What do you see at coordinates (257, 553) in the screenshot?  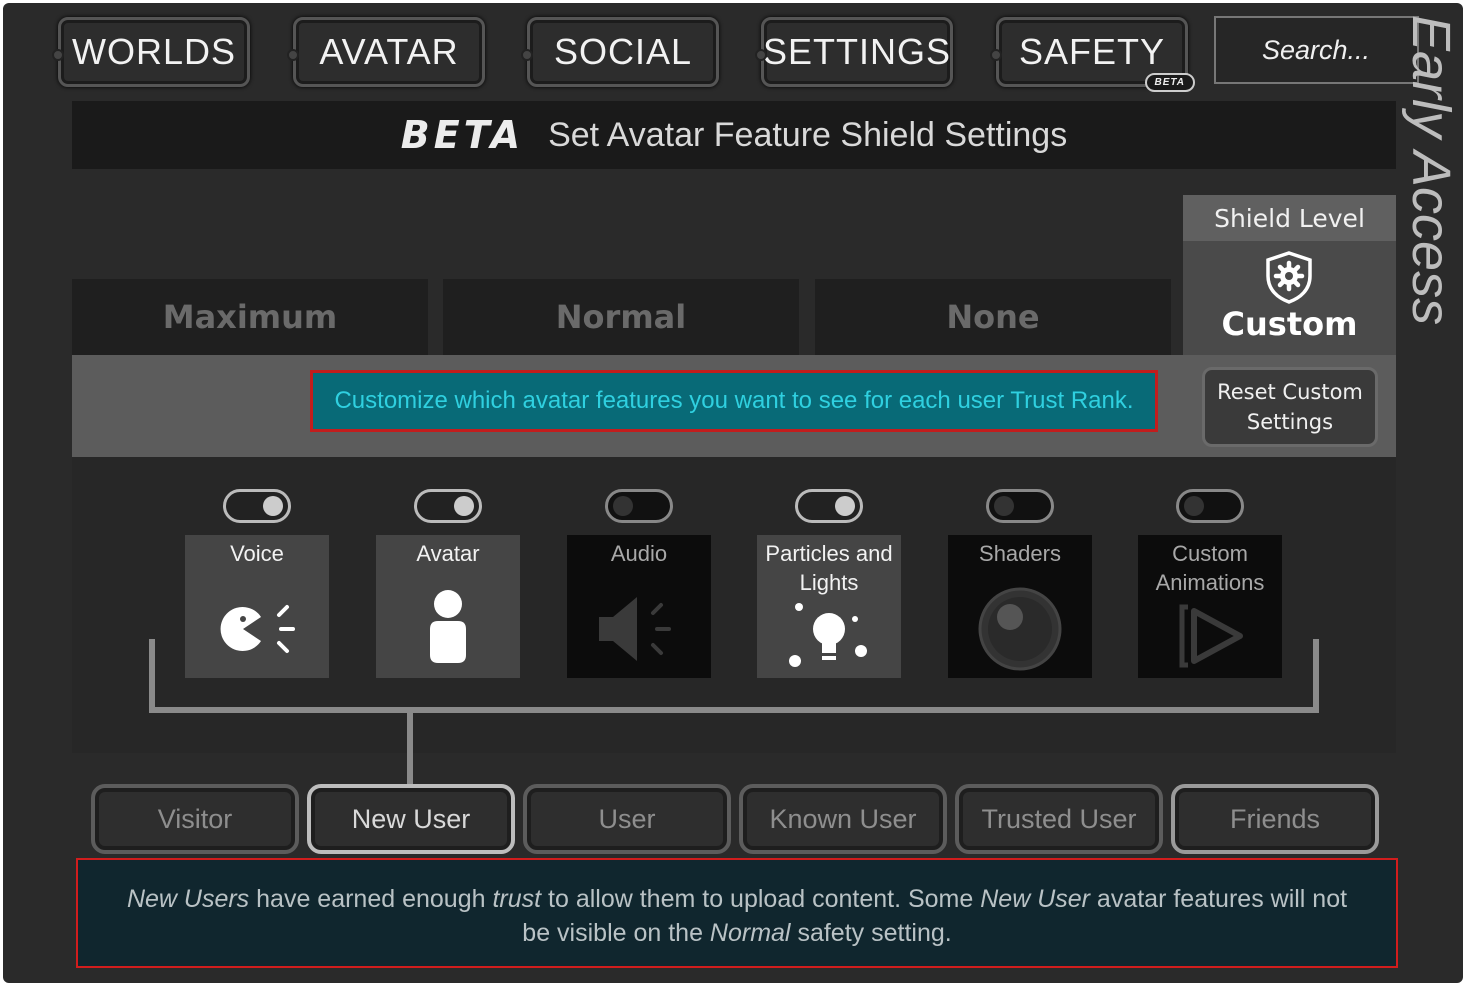 I see `feature-label: Voice` at bounding box center [257, 553].